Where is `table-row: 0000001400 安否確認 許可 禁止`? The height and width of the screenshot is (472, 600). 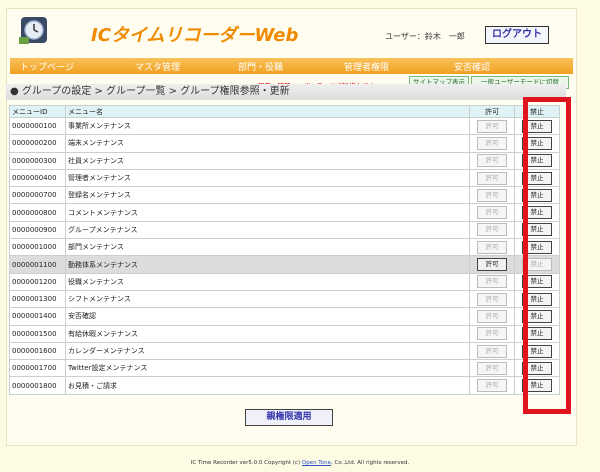
table-row: 0000001400 安否確認 許可 禁止 is located at coordinates (284, 316).